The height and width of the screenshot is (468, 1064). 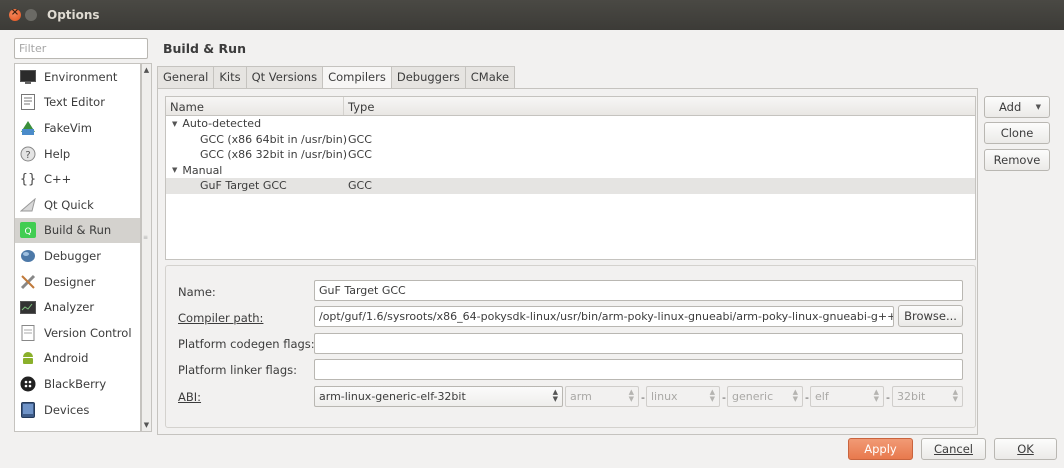 I want to click on sidebar-item-environment: Environment, so click(x=77, y=77).